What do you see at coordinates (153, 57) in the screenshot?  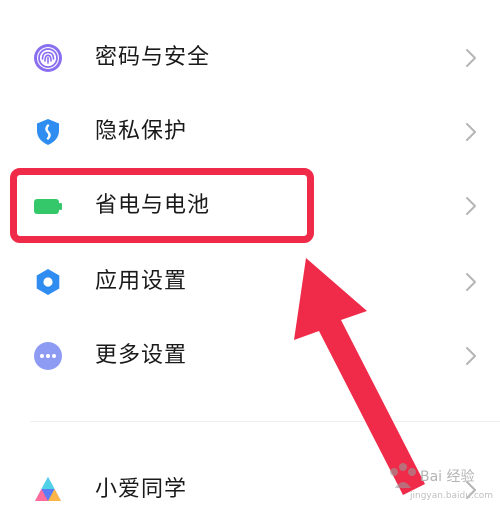 I see `settings-item-label: 密码与安全` at bounding box center [153, 57].